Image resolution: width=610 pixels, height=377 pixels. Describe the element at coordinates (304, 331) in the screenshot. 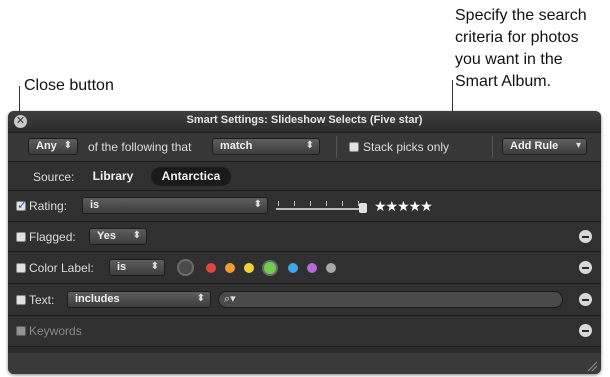

I see `rule-row-keywords: Keywords` at that location.